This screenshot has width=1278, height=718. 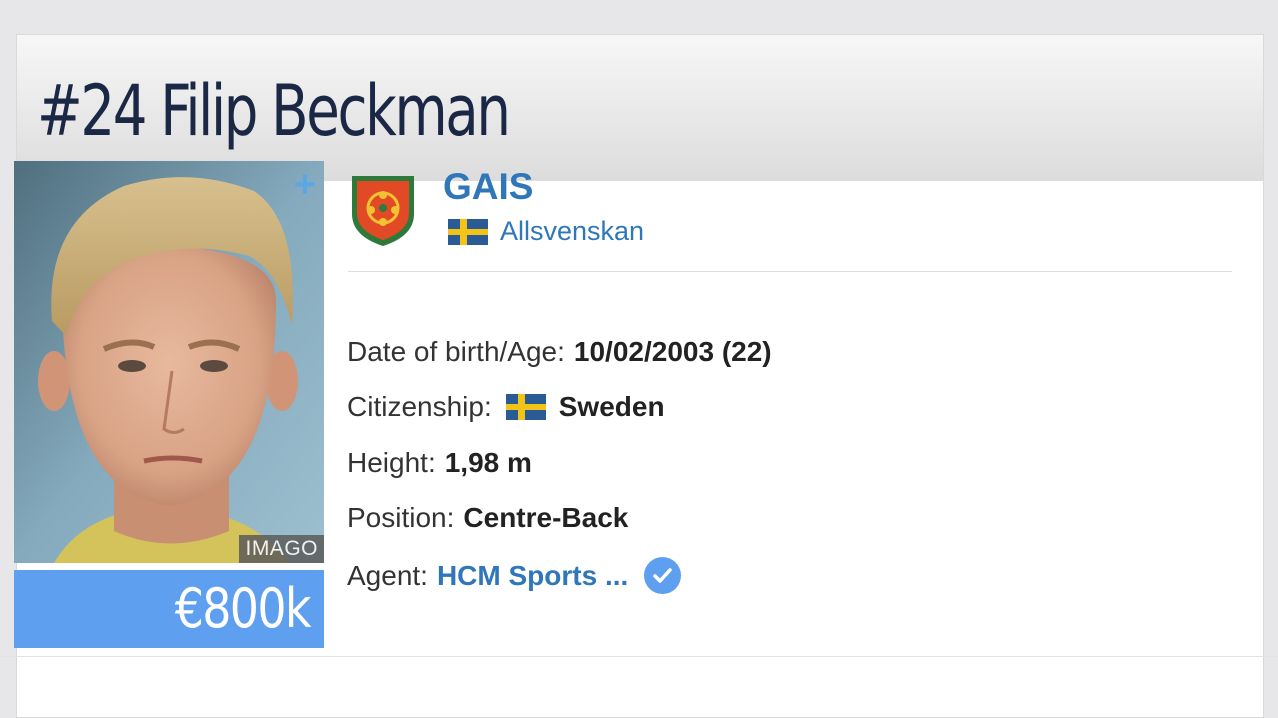 I want to click on agent-label: Agent:, so click(x=387, y=575).